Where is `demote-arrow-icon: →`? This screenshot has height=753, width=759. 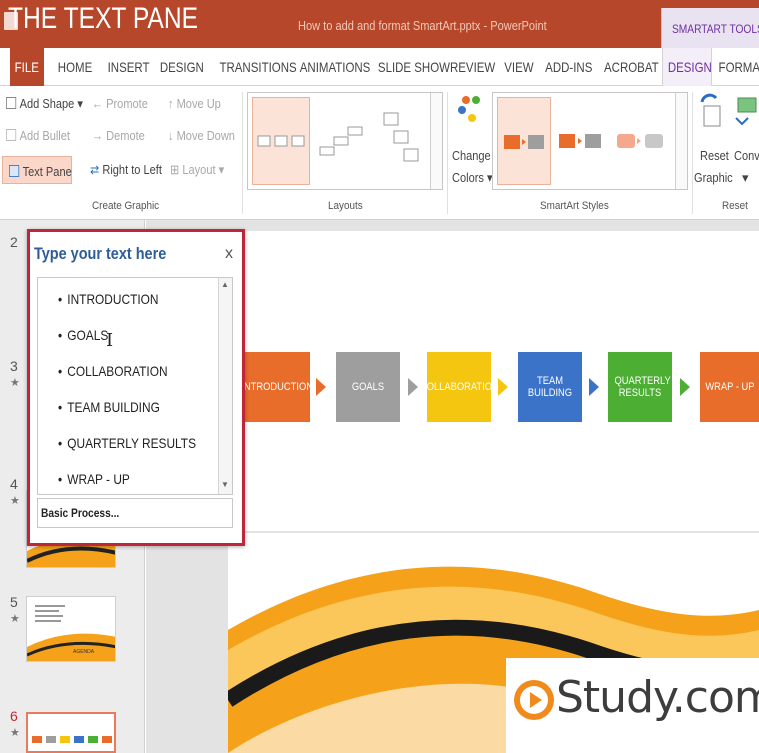 demote-arrow-icon: → is located at coordinates (98, 135).